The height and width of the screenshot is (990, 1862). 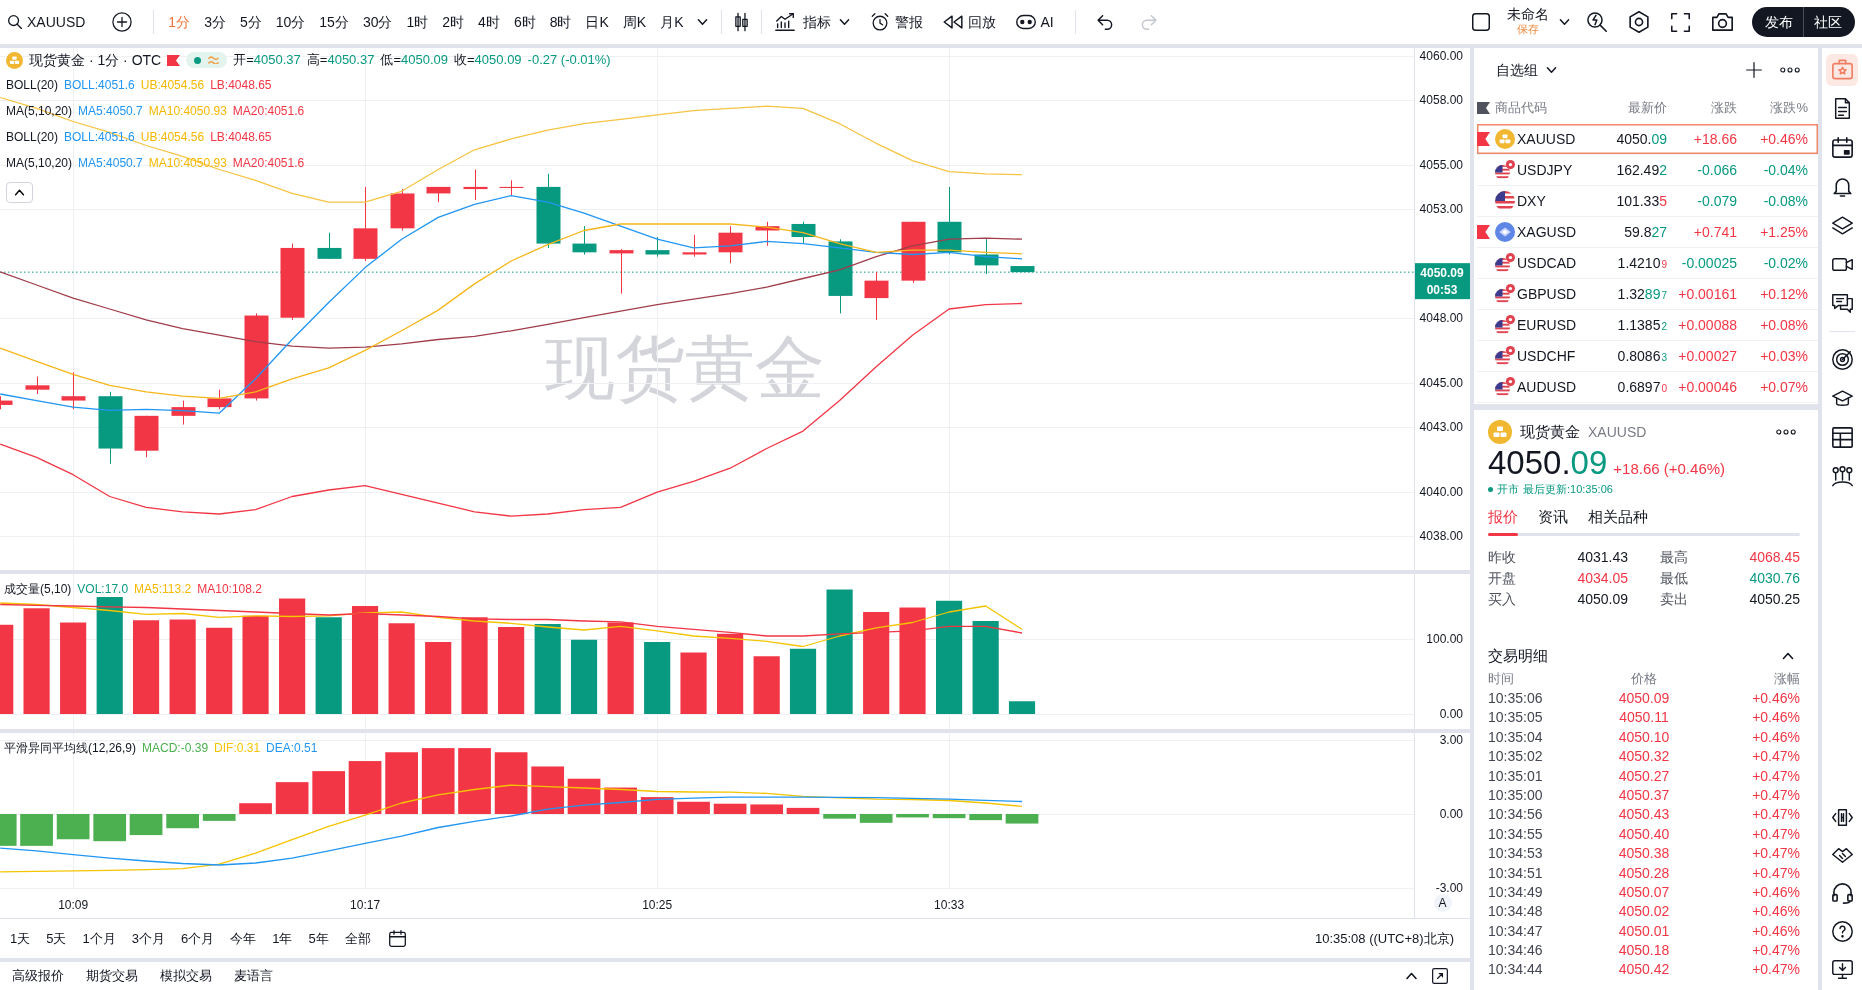 What do you see at coordinates (1647, 201) in the screenshot?
I see `watchlist-row: DXY 101.335 -0.079 -0.08%` at bounding box center [1647, 201].